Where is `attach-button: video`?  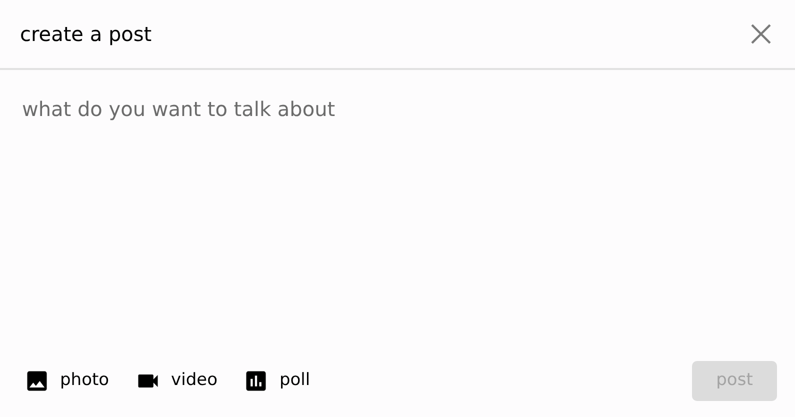 attach-button: video is located at coordinates (176, 381).